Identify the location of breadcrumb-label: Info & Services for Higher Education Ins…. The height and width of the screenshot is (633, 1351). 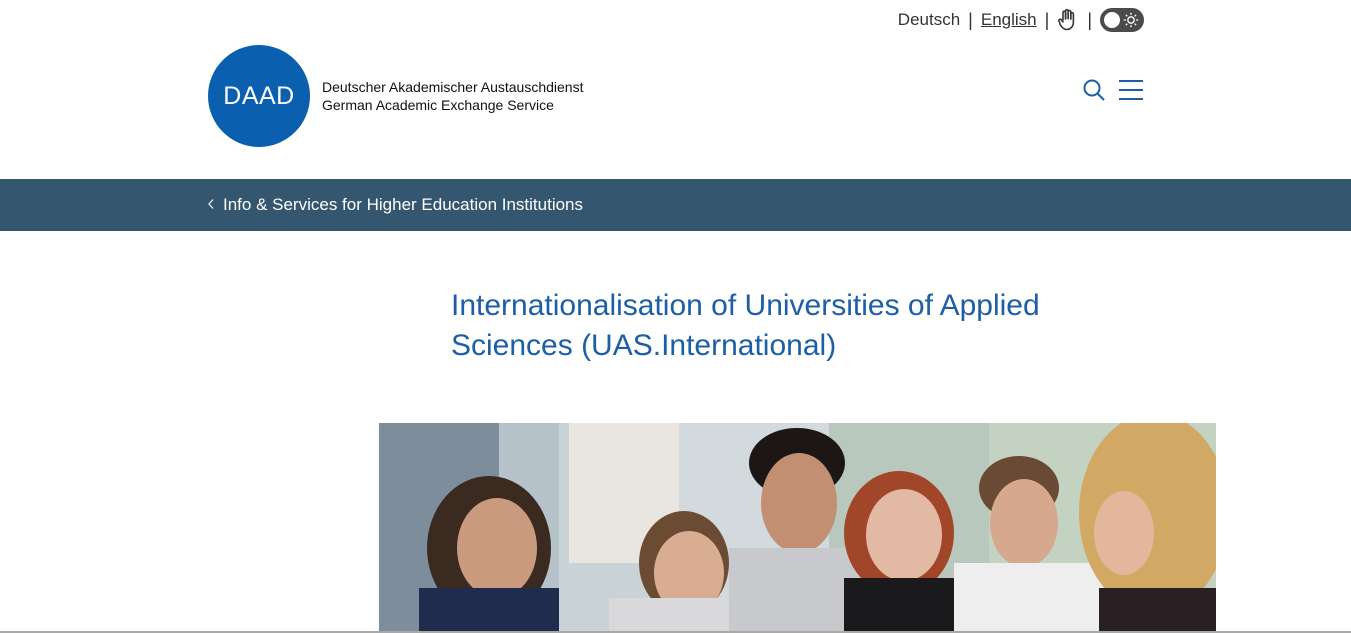
(403, 204).